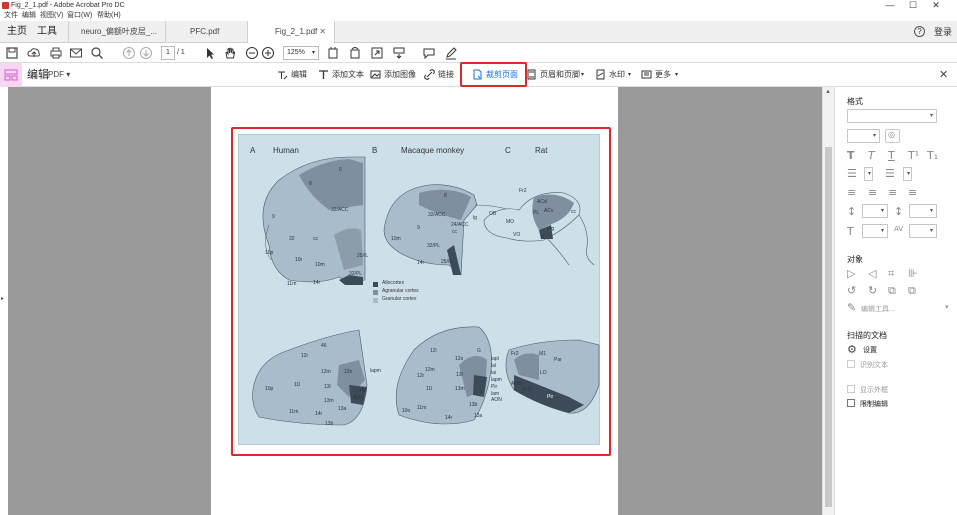 The height and width of the screenshot is (515, 957). Describe the element at coordinates (863, 136) in the screenshot. I see `font-size-select: ▾` at that location.